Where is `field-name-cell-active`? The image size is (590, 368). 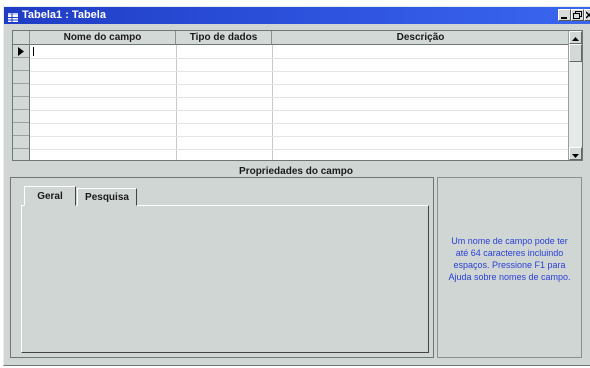 field-name-cell-active is located at coordinates (103, 51).